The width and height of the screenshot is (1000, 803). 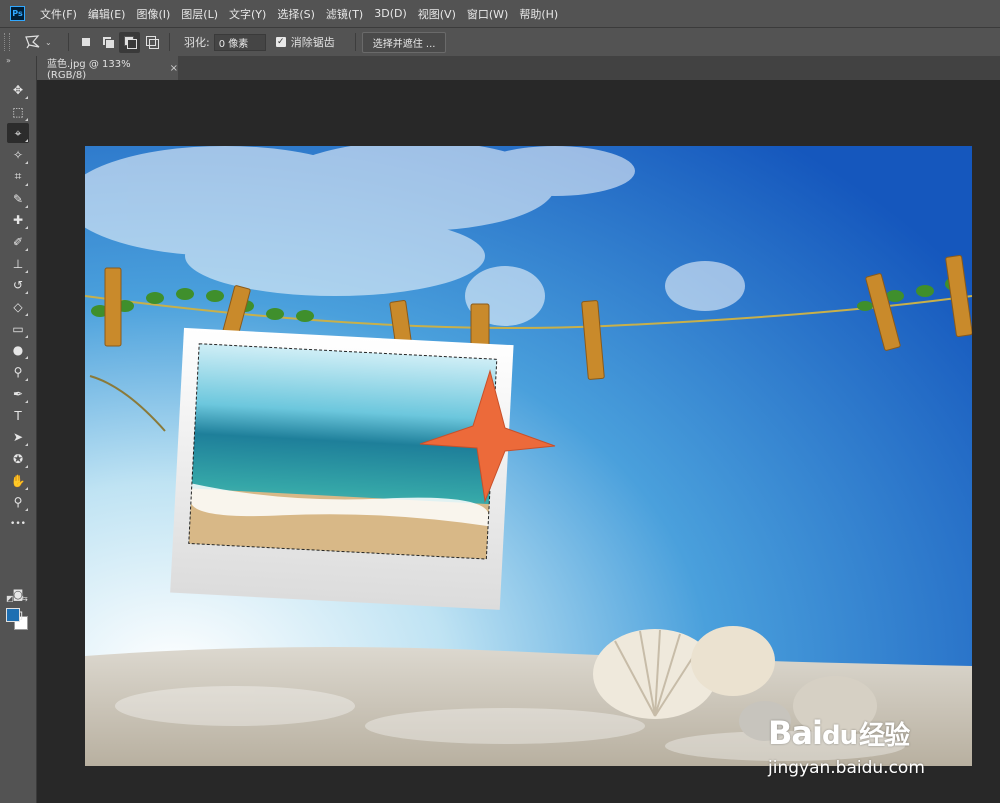 I want to click on zoom-tool: ⚲, so click(x=18, y=502).